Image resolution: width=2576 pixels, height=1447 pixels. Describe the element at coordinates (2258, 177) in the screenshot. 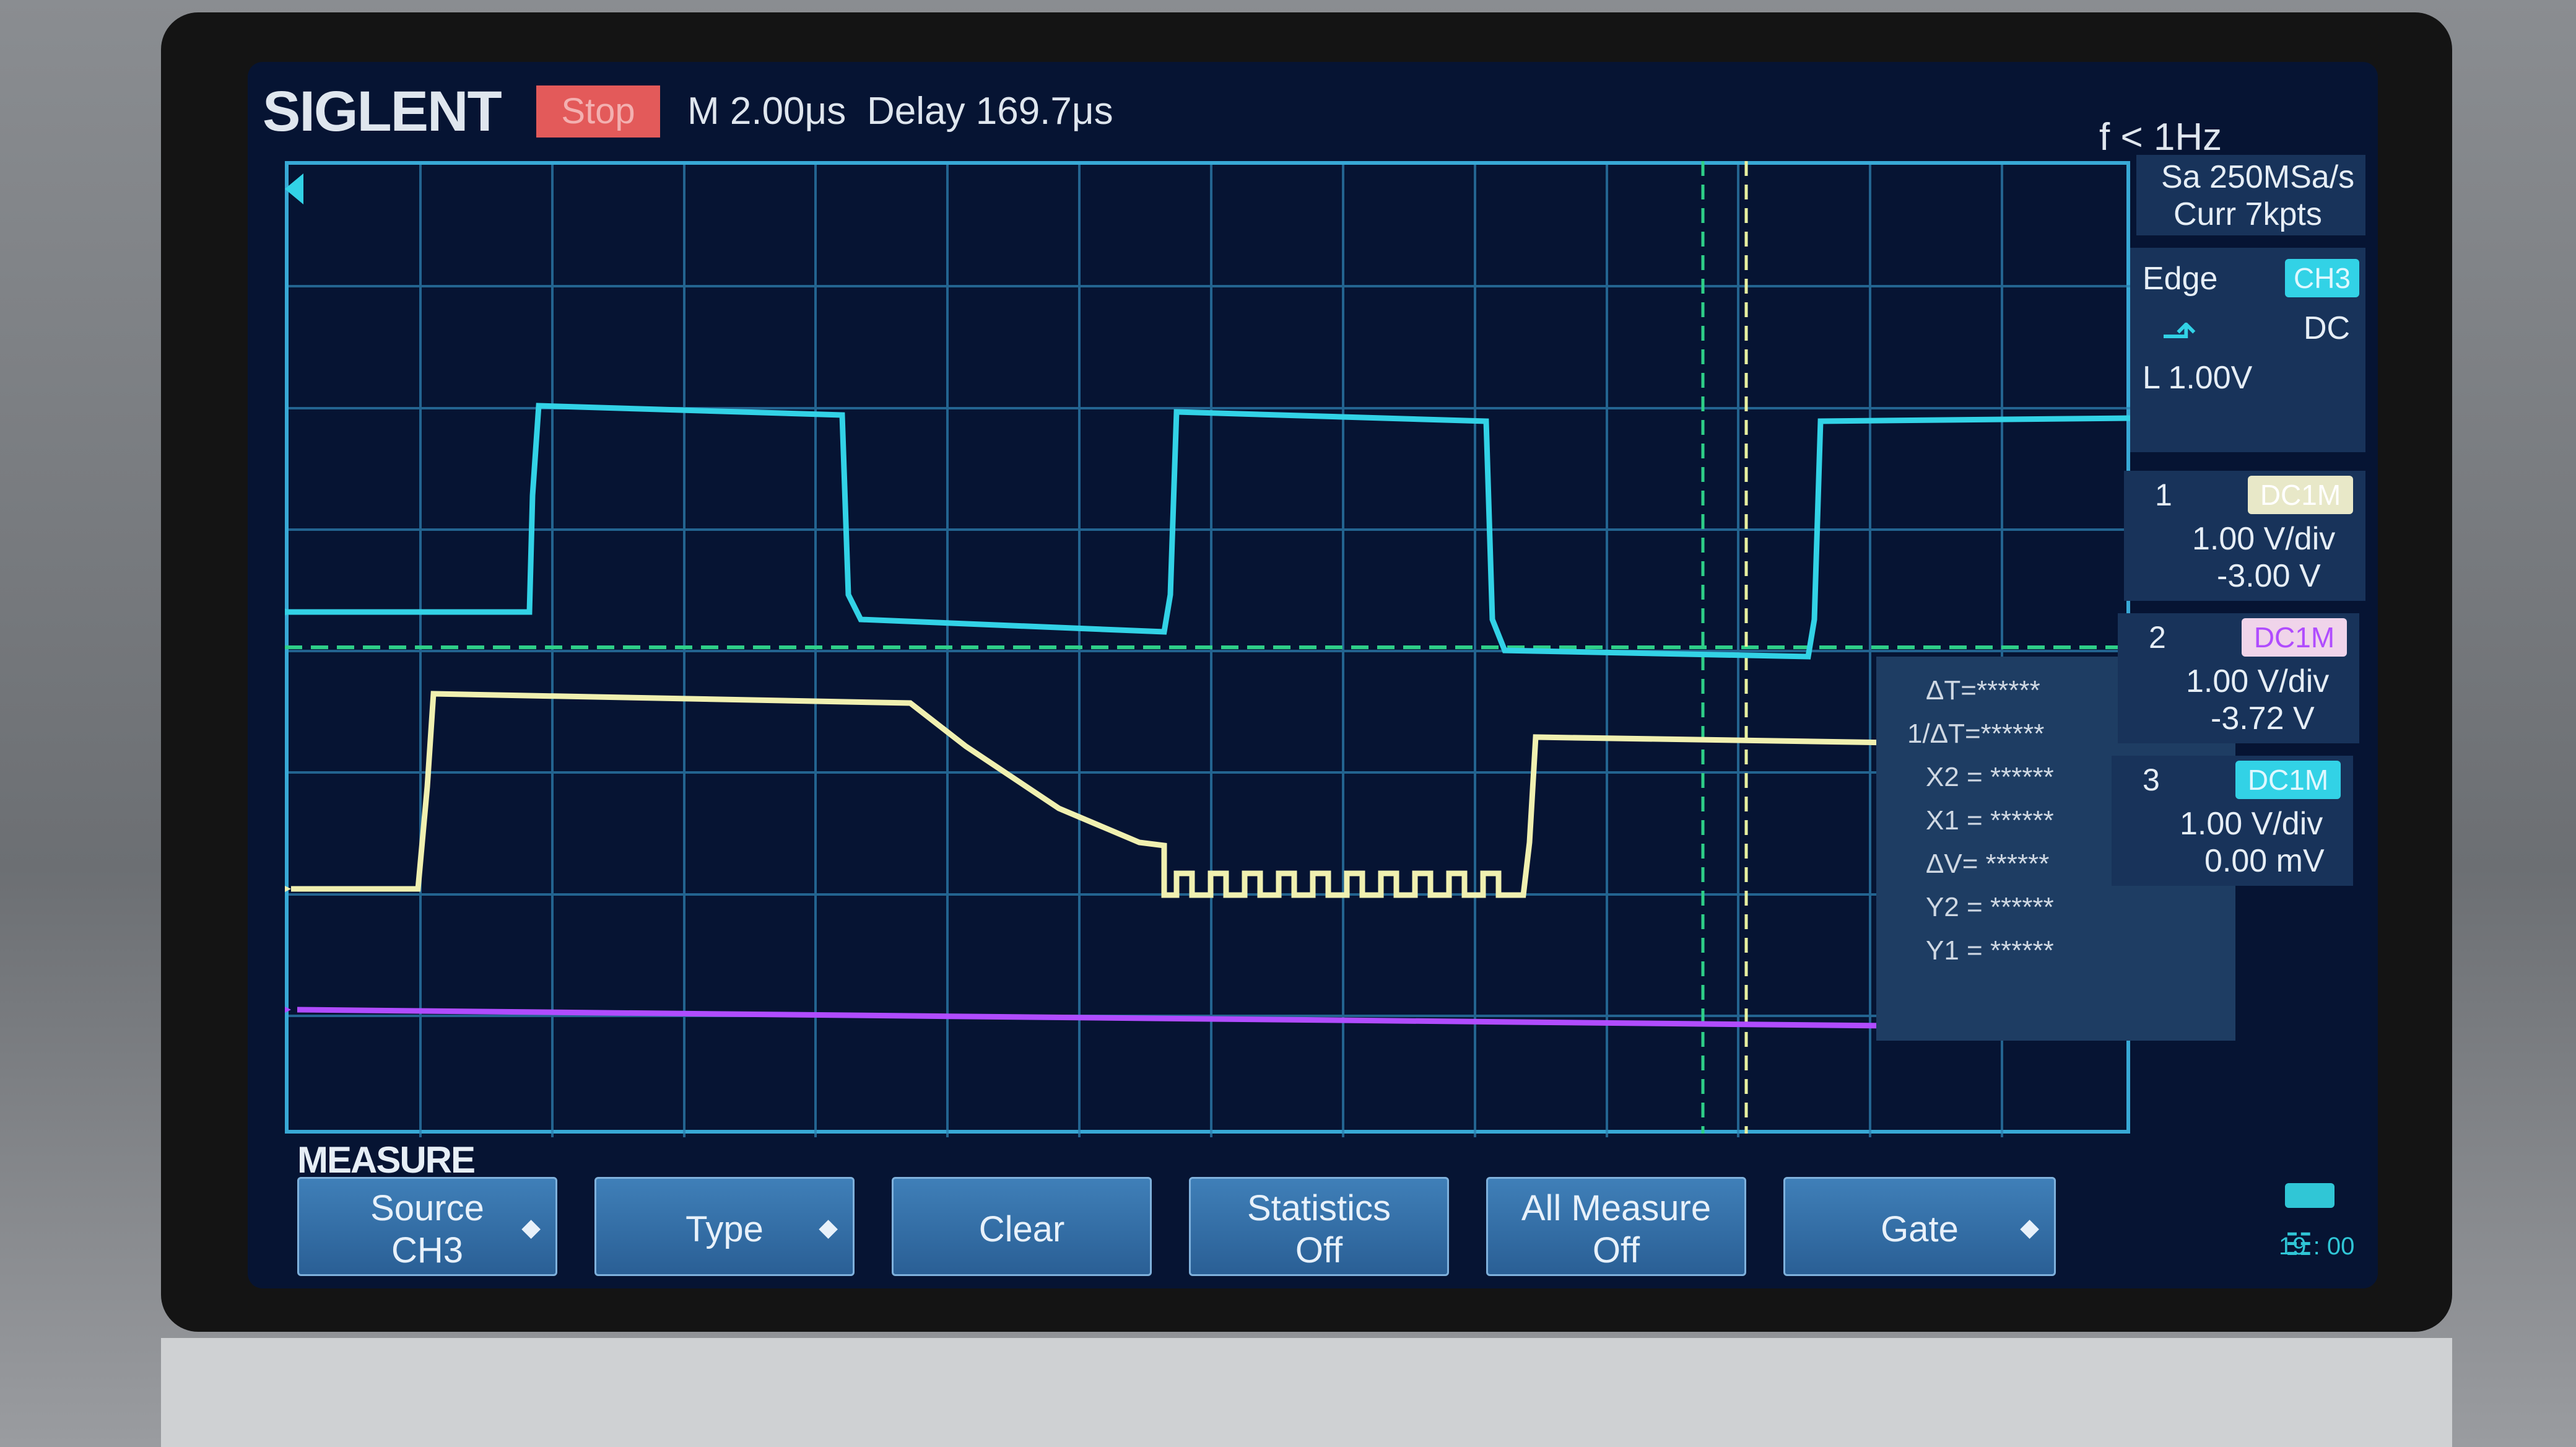

I see `sample-rate: Sa 250MSa/s` at that location.